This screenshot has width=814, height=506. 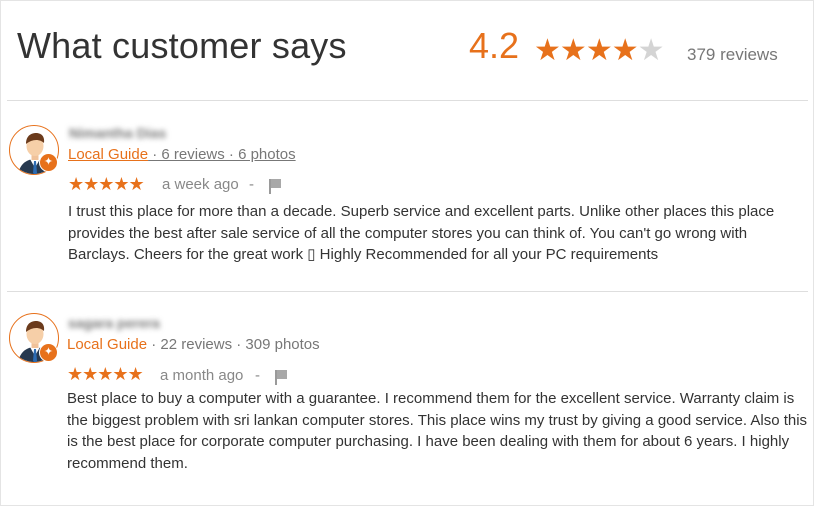 What do you see at coordinates (494, 45) in the screenshot?
I see `average-rating: 4.2` at bounding box center [494, 45].